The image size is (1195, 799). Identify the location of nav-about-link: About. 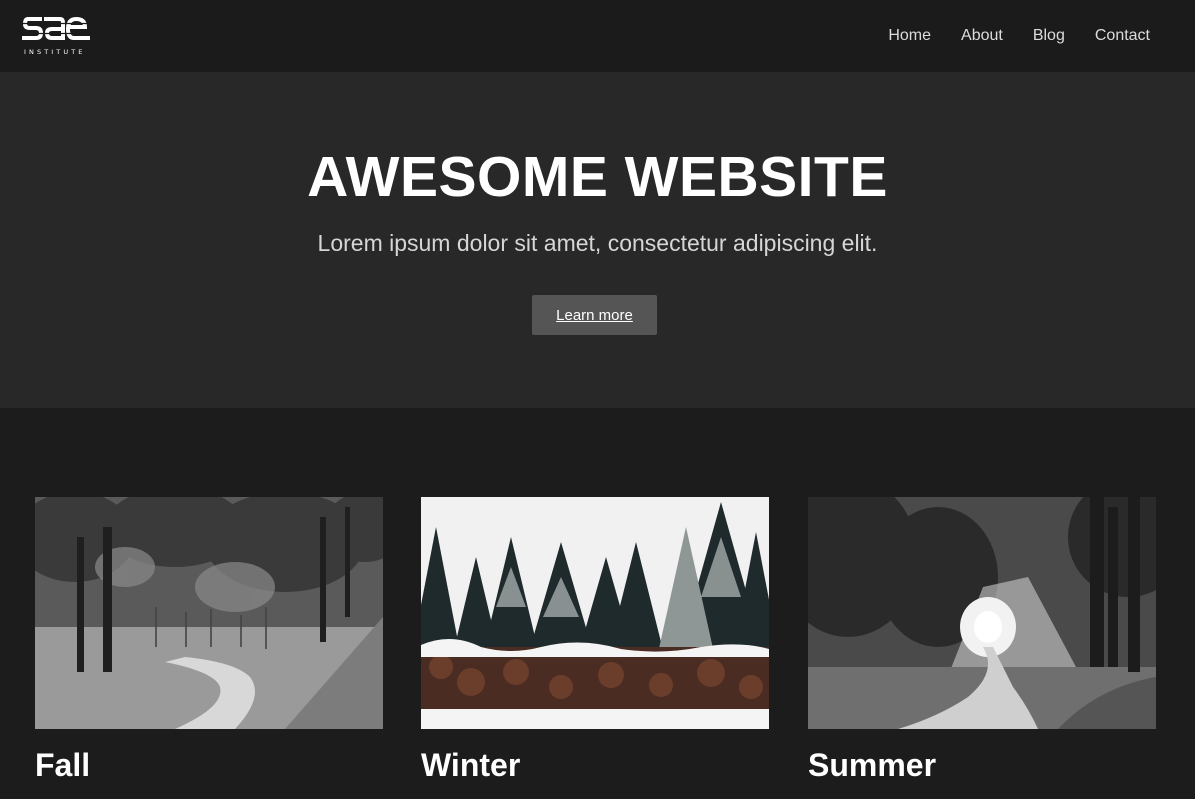
(982, 36).